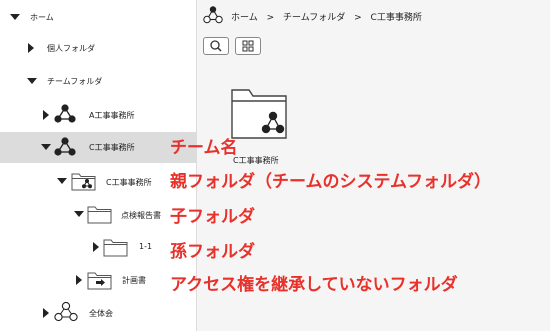 This screenshot has width=550, height=331. Describe the element at coordinates (98, 17) in the screenshot. I see `sidebar-item-home: ホーム` at that location.